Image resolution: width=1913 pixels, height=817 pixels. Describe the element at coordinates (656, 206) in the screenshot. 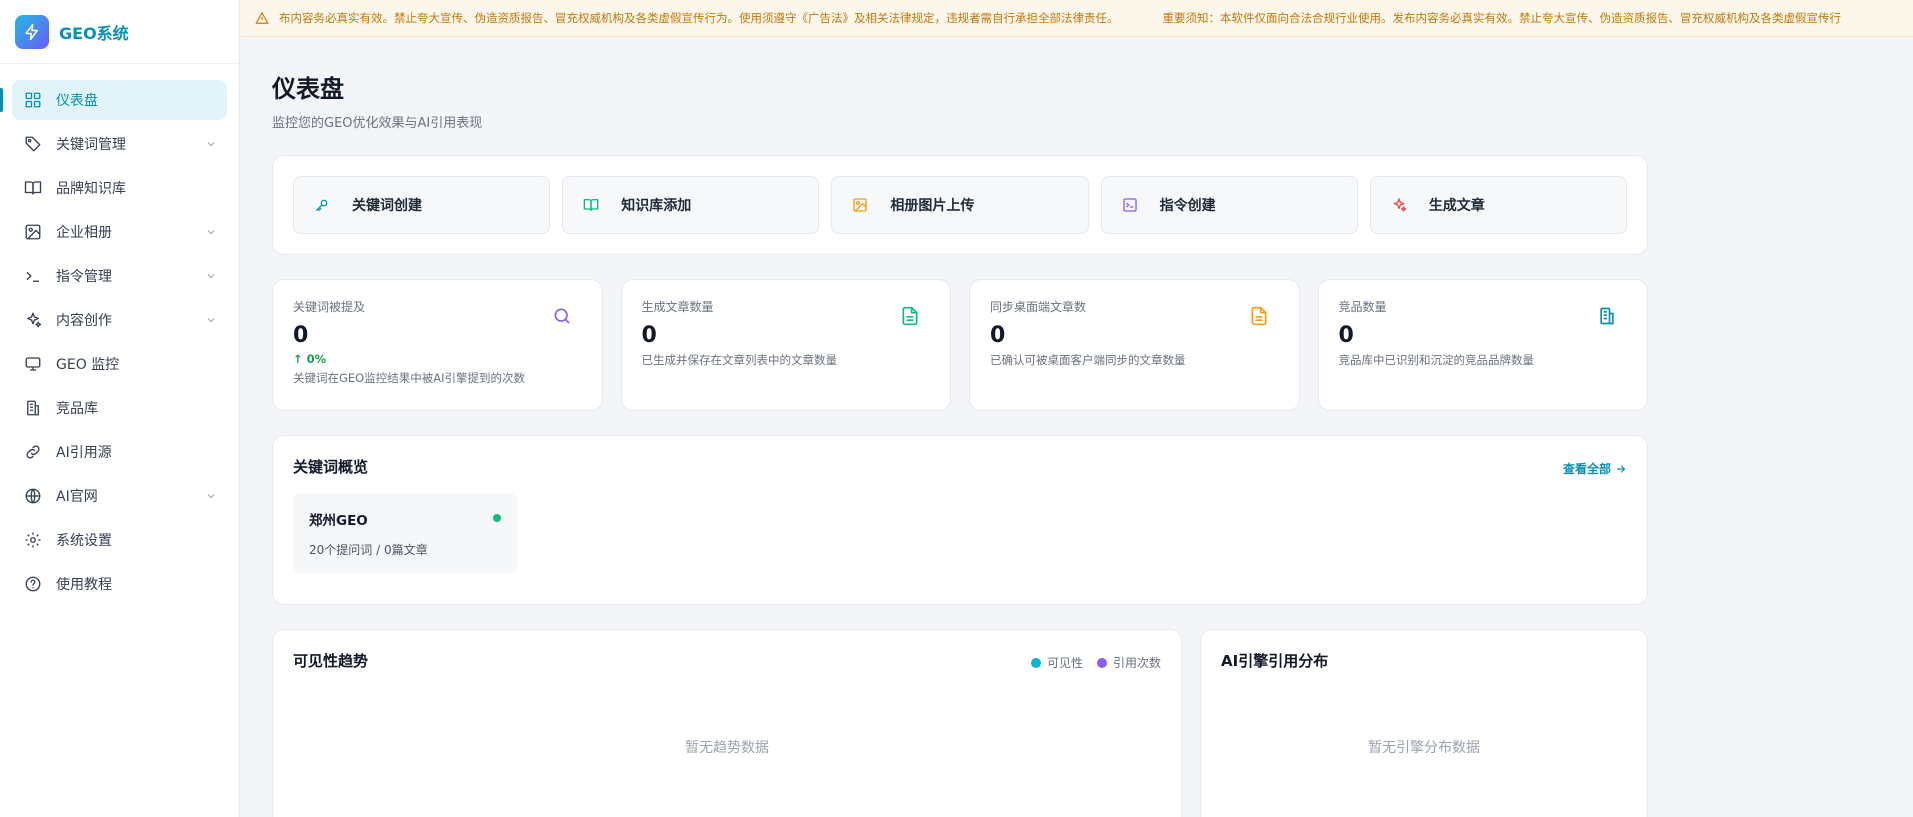

I see `quick-action-label: 知识库添加` at that location.